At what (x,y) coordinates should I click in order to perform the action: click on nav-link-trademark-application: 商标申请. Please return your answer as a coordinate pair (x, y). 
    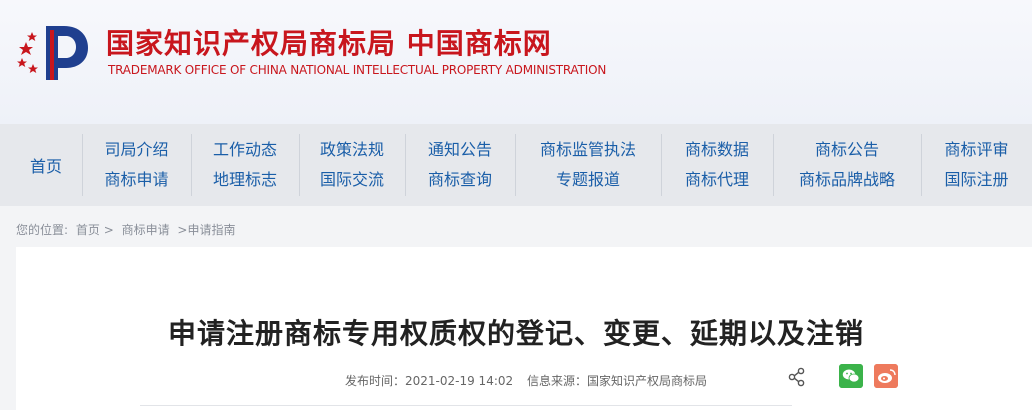
    Looking at the image, I should click on (136, 180).